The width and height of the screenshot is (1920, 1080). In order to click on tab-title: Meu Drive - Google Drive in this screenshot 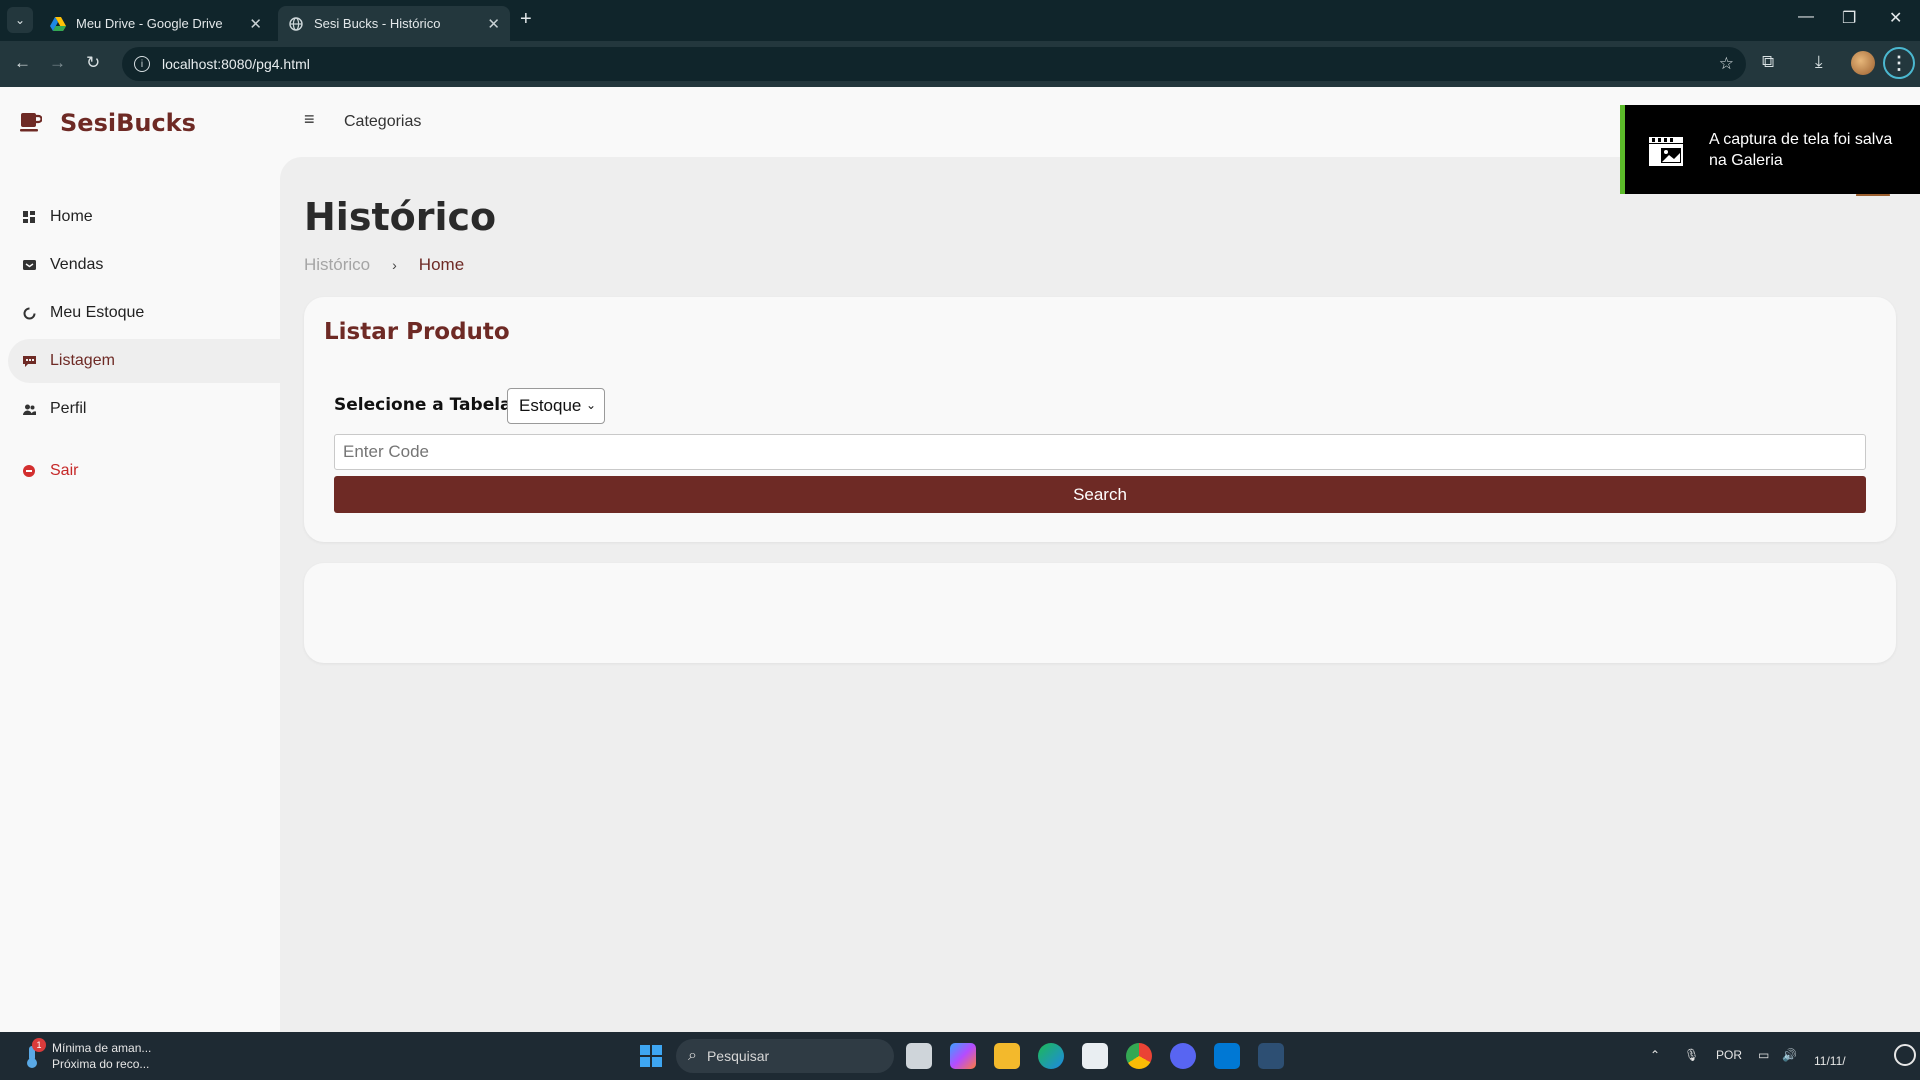, I will do `click(149, 23)`.